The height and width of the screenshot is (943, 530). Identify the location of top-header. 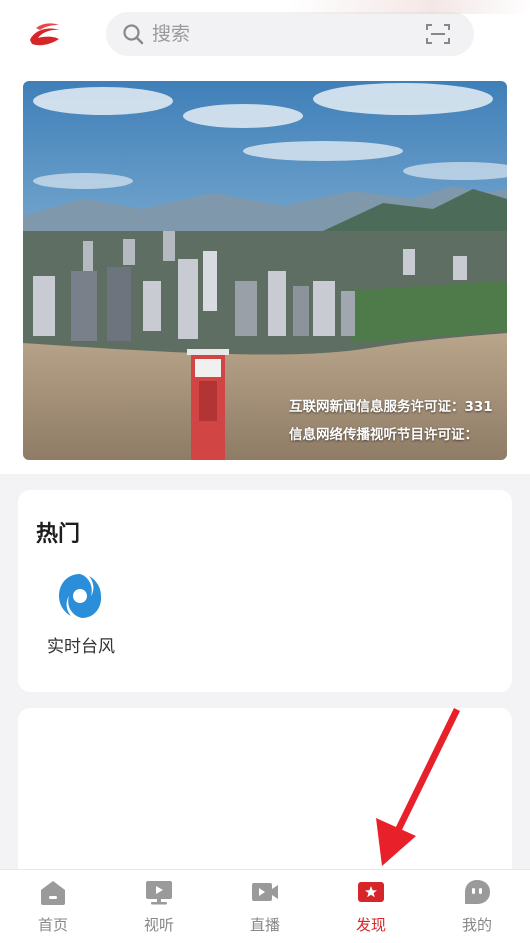
(265, 34).